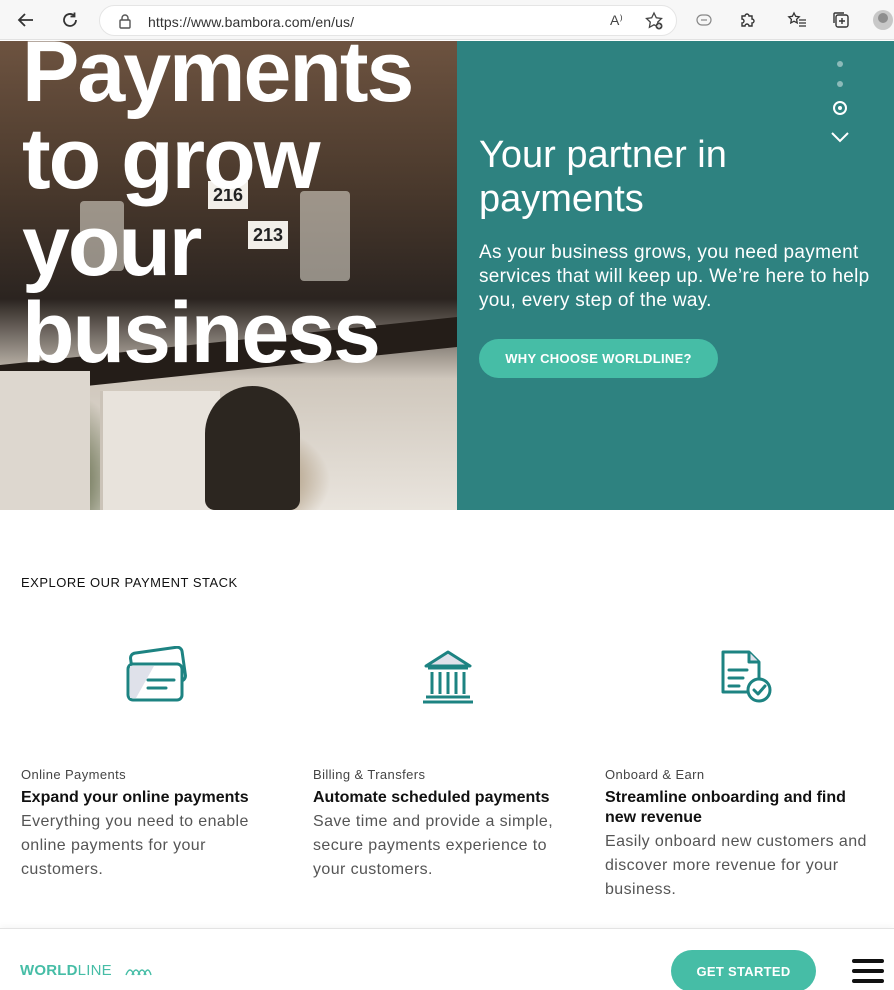 Image resolution: width=894 pixels, height=990 pixels. I want to click on card-title: Expand your online payments, so click(156, 798).